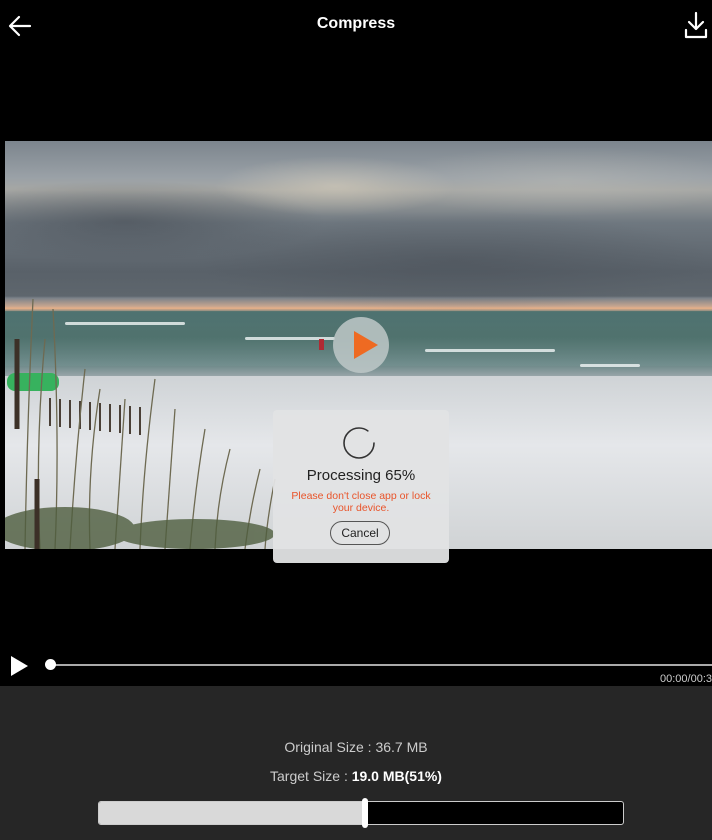  Describe the element at coordinates (381, 665) in the screenshot. I see `seek-track` at that location.